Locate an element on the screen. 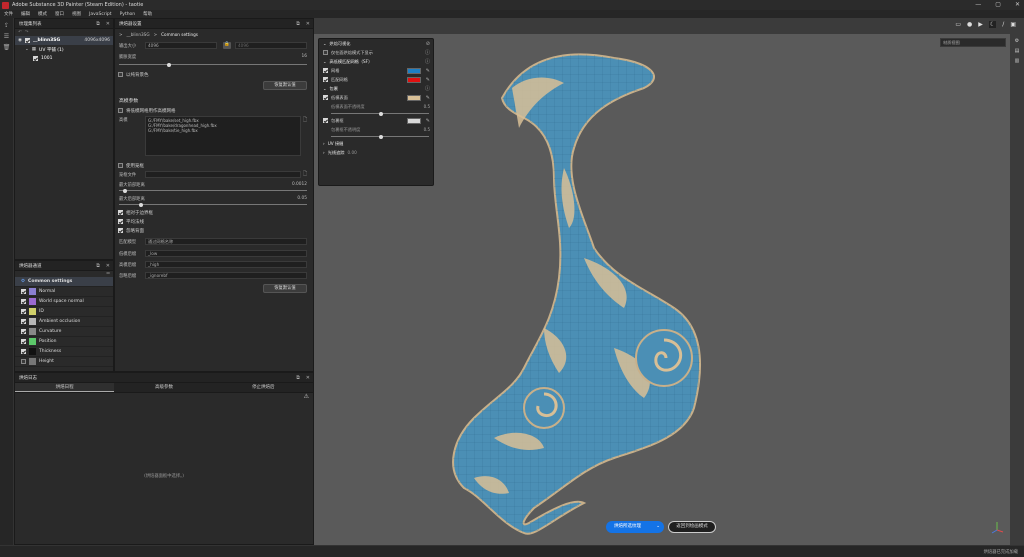  lock-icon: 🔒 is located at coordinates (227, 45).